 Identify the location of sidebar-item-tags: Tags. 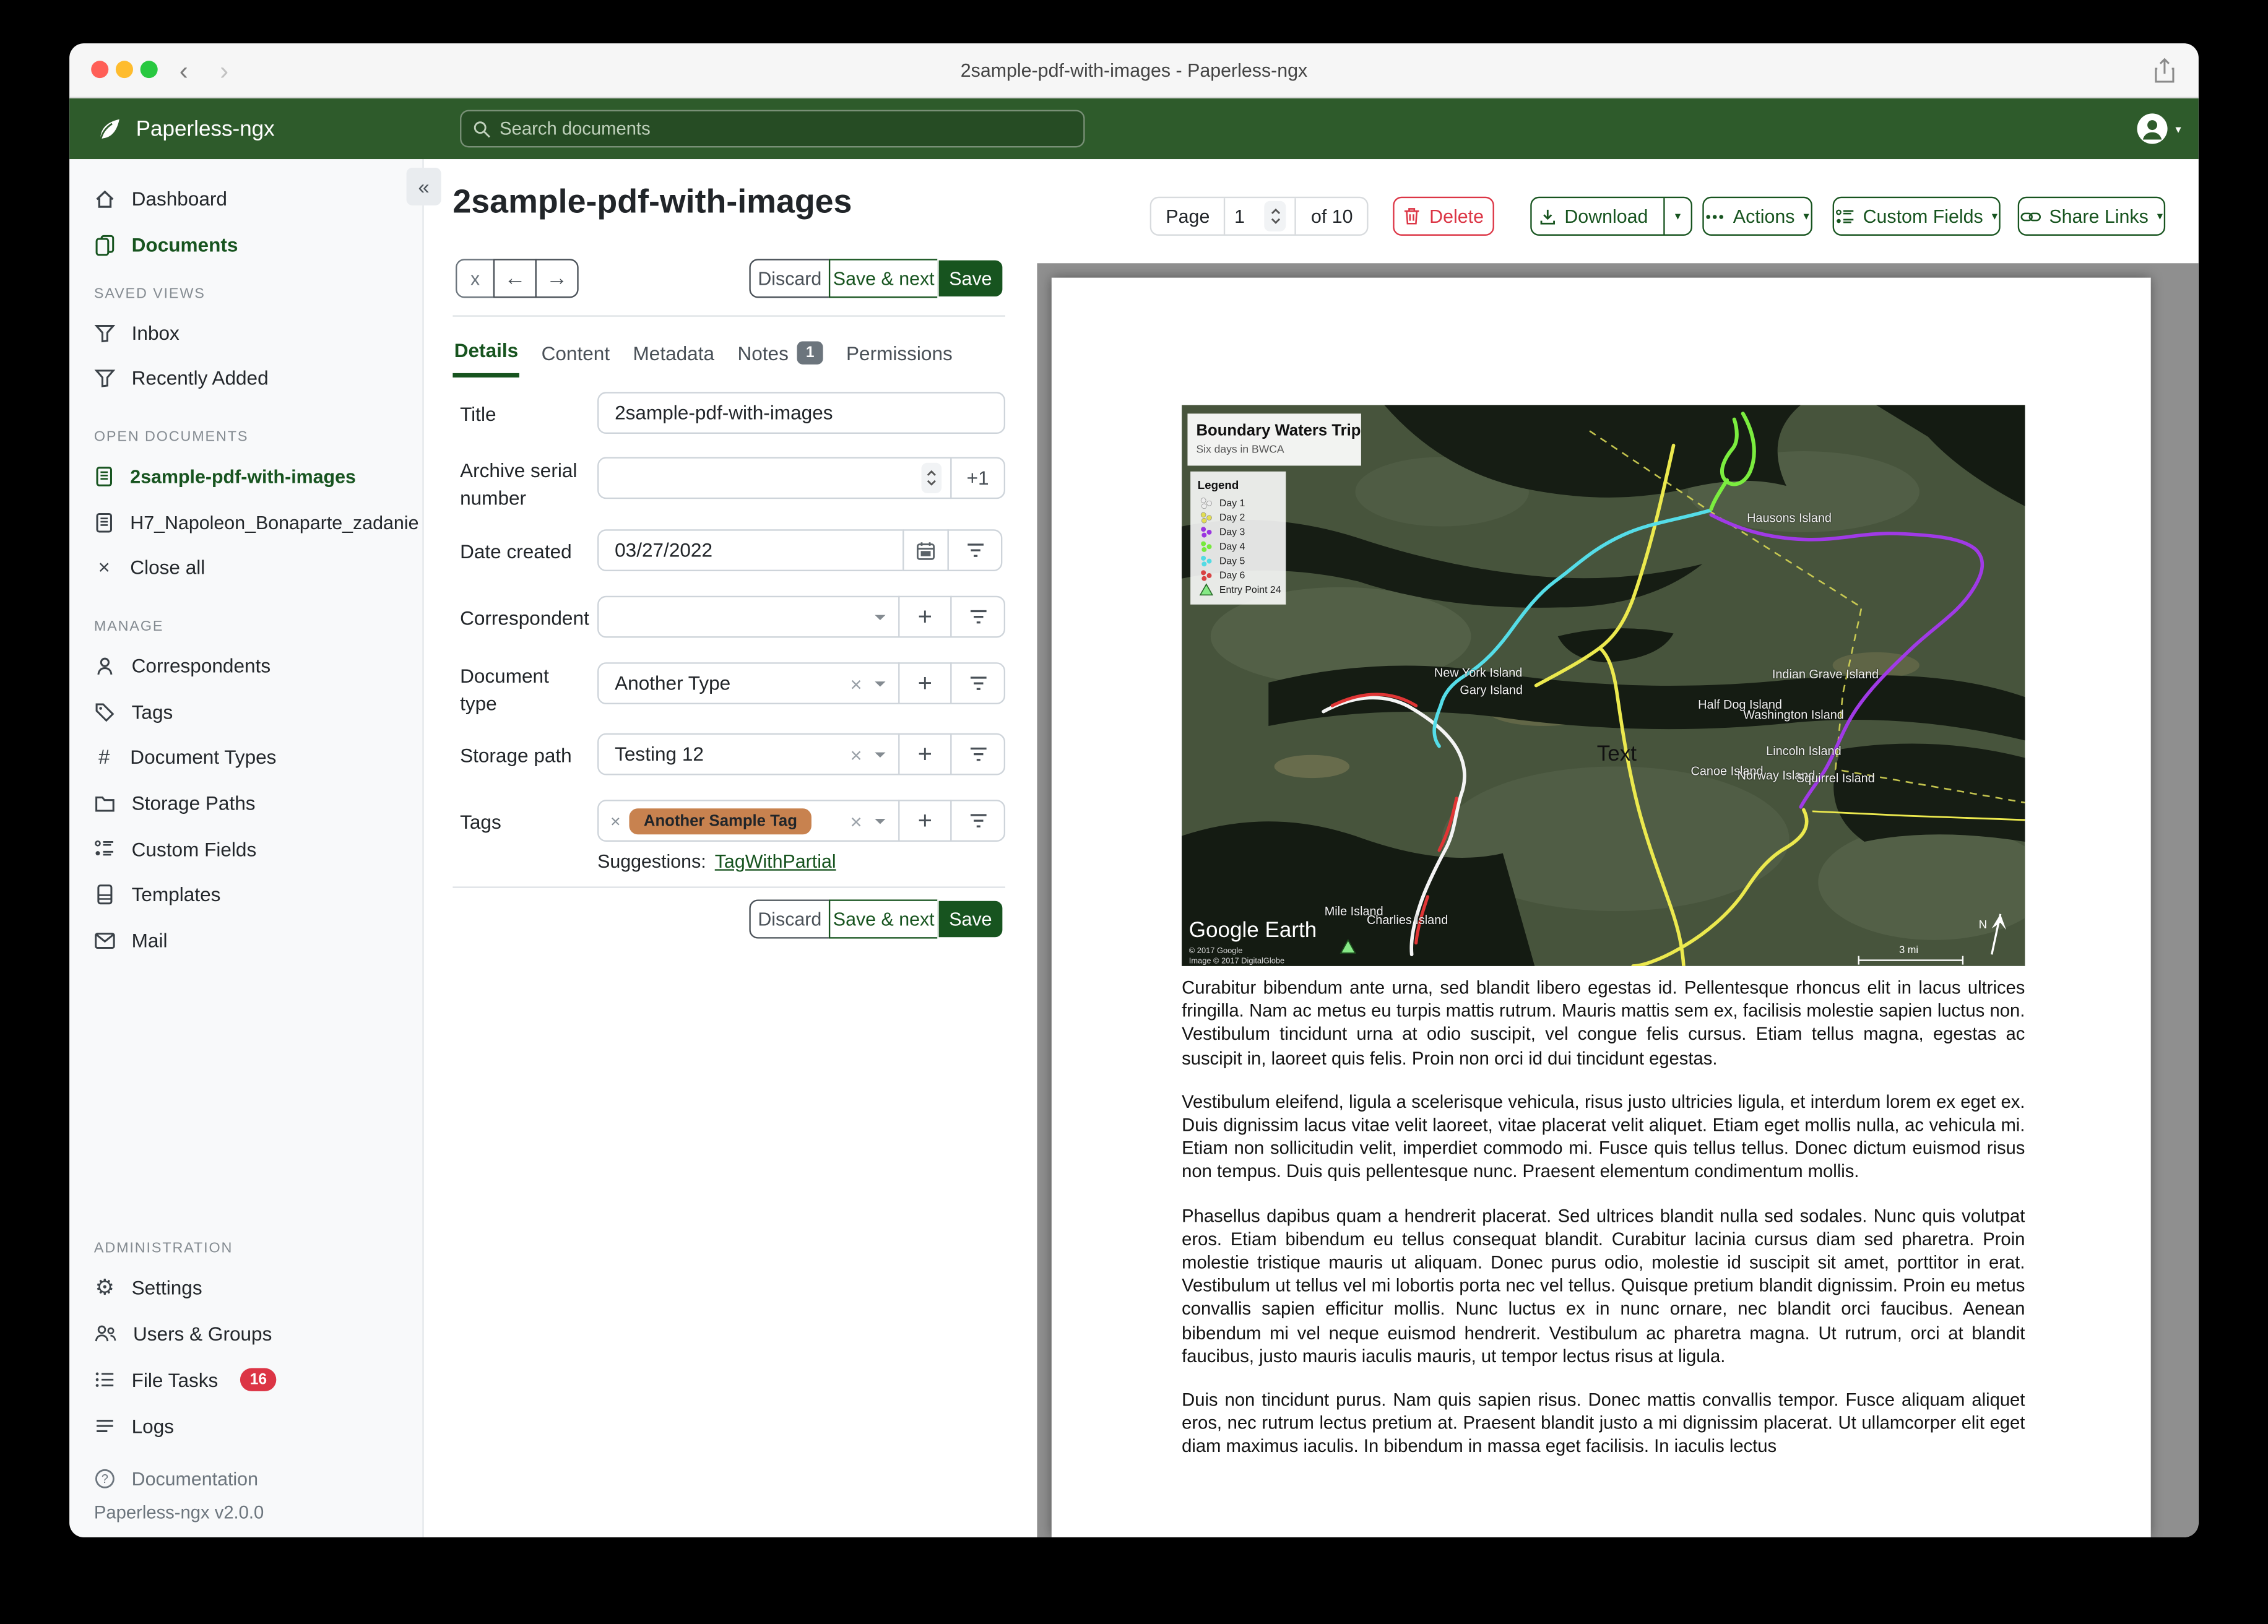
(246, 711).